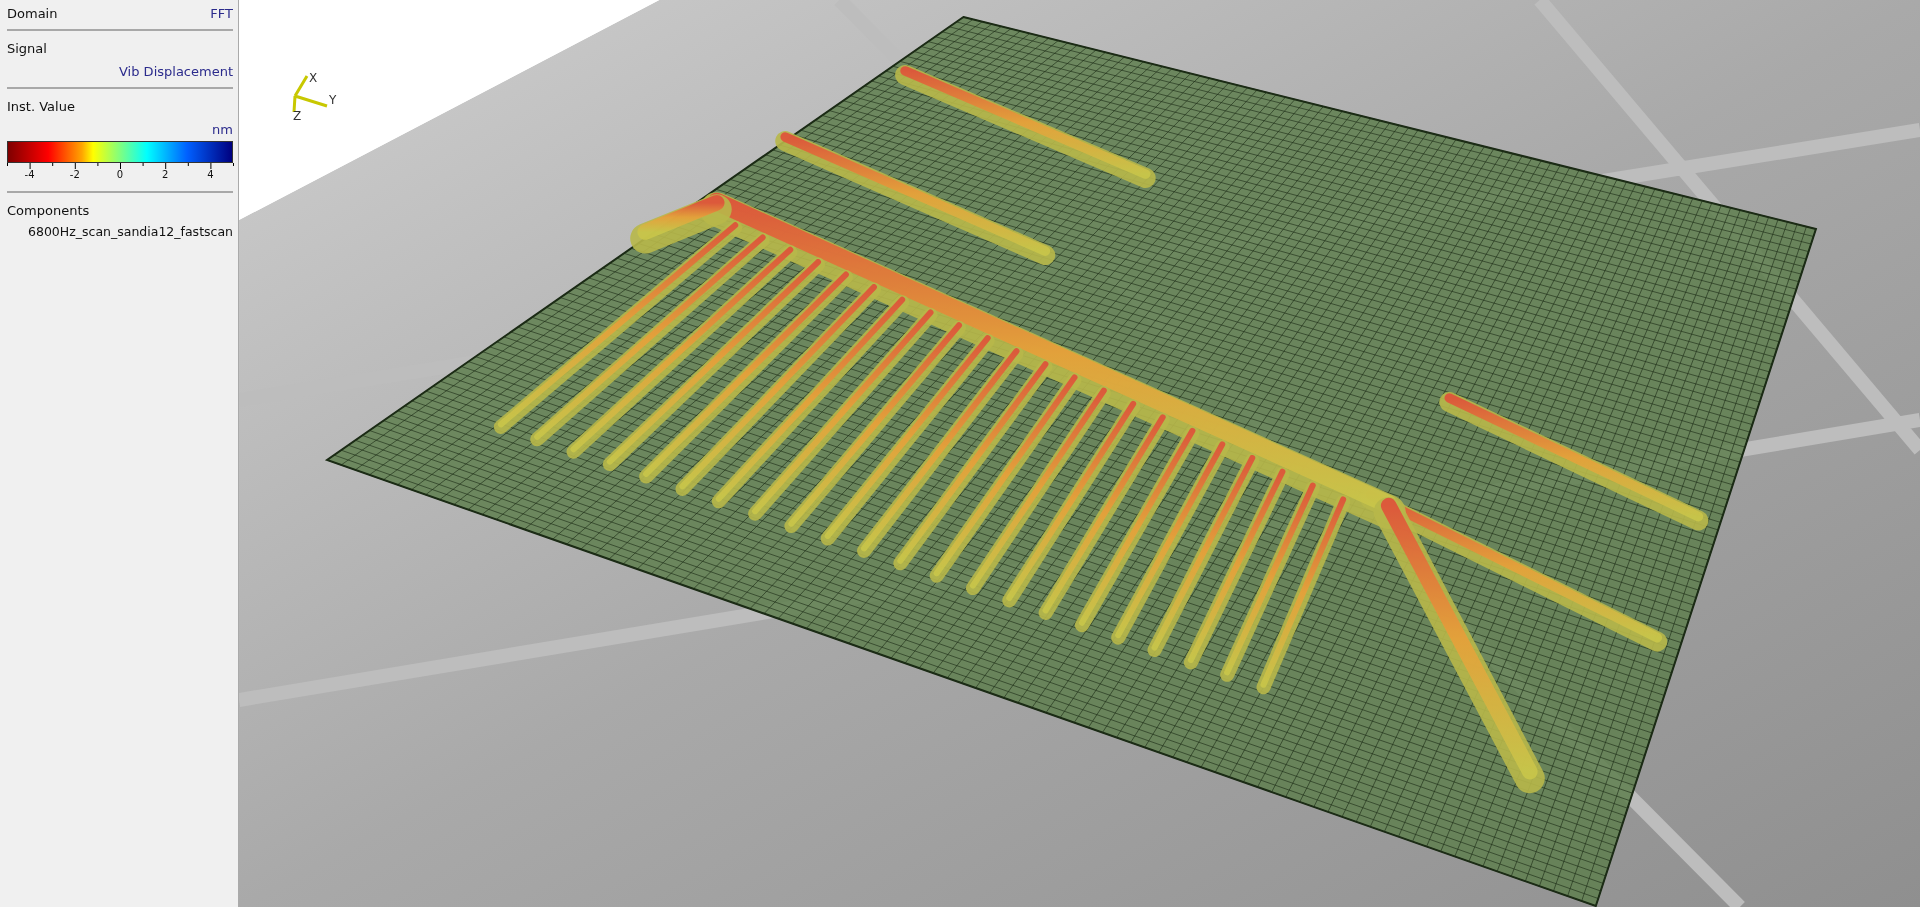  Describe the element at coordinates (130, 231) in the screenshot. I see `component-item: 6800Hz_scan_sandia12_fastscan` at that location.